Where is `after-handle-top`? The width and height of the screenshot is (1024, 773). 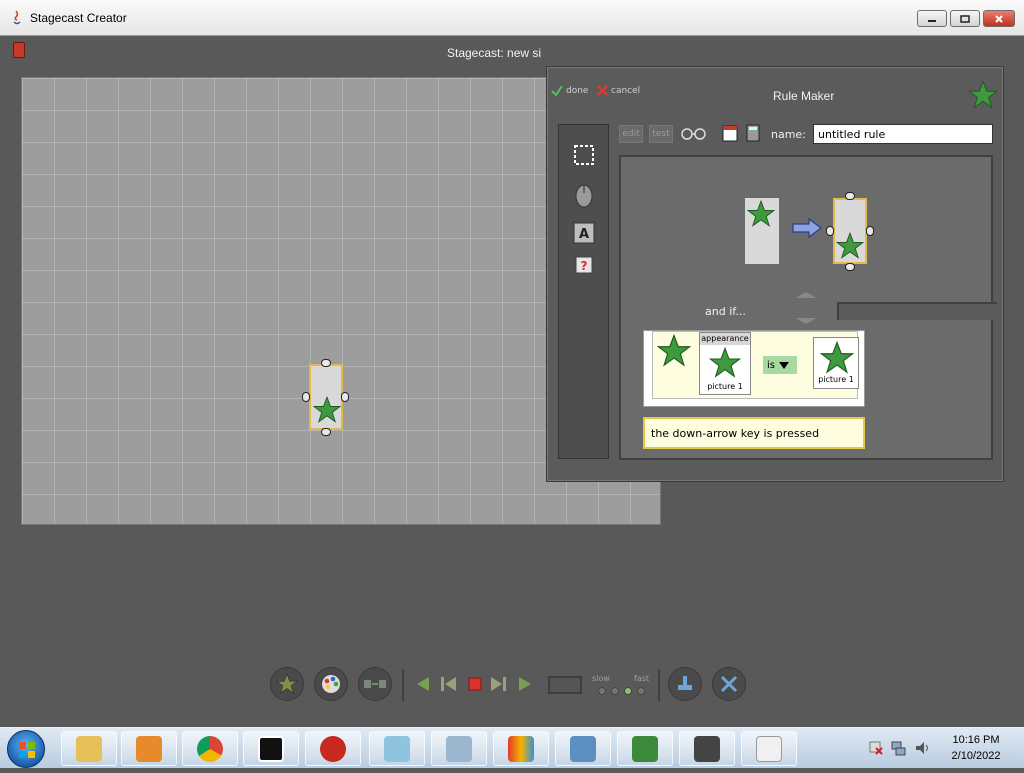
after-handle-top is located at coordinates (850, 196).